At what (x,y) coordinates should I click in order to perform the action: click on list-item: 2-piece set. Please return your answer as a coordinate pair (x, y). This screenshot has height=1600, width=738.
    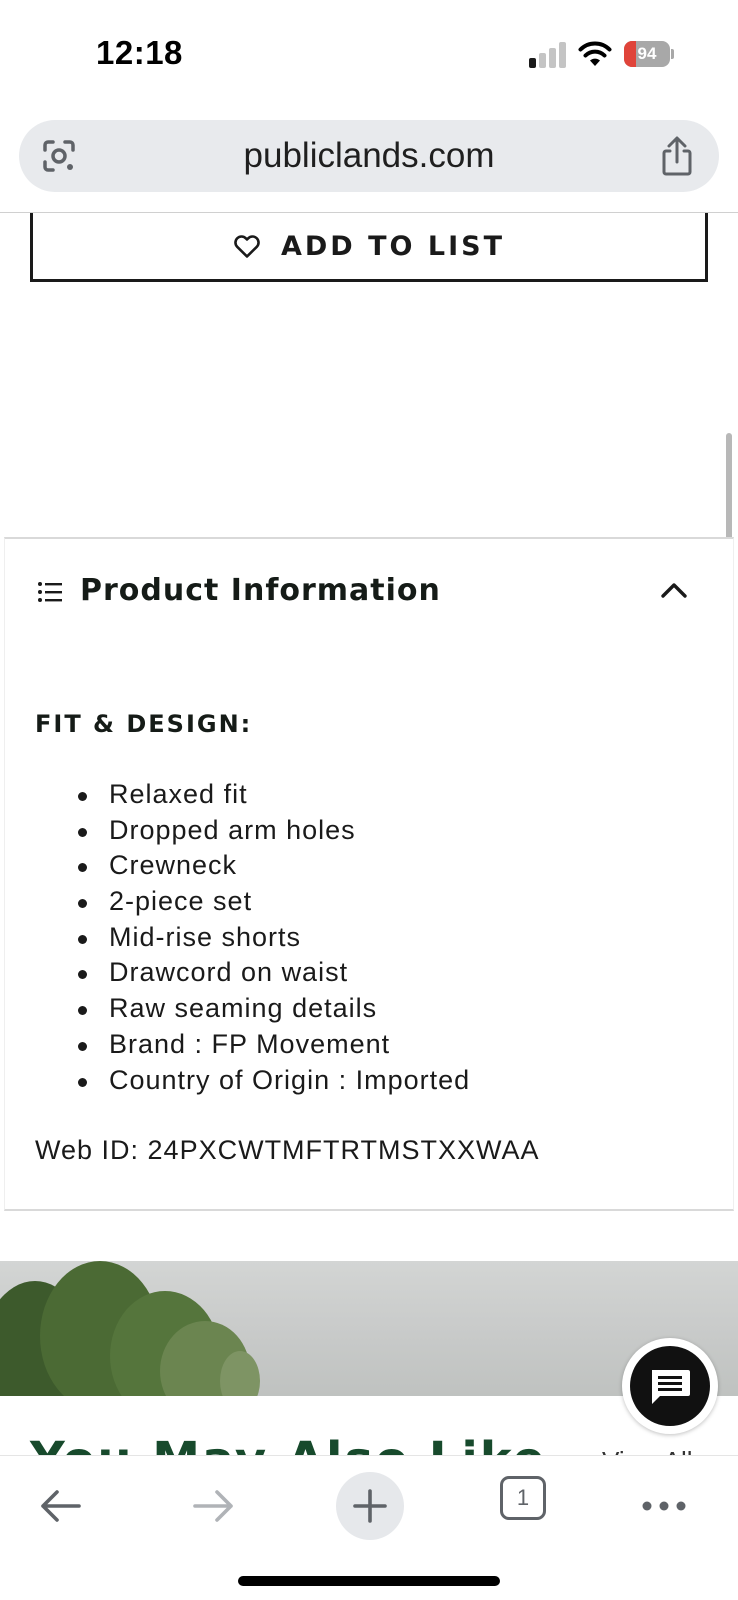
    Looking at the image, I should click on (273, 902).